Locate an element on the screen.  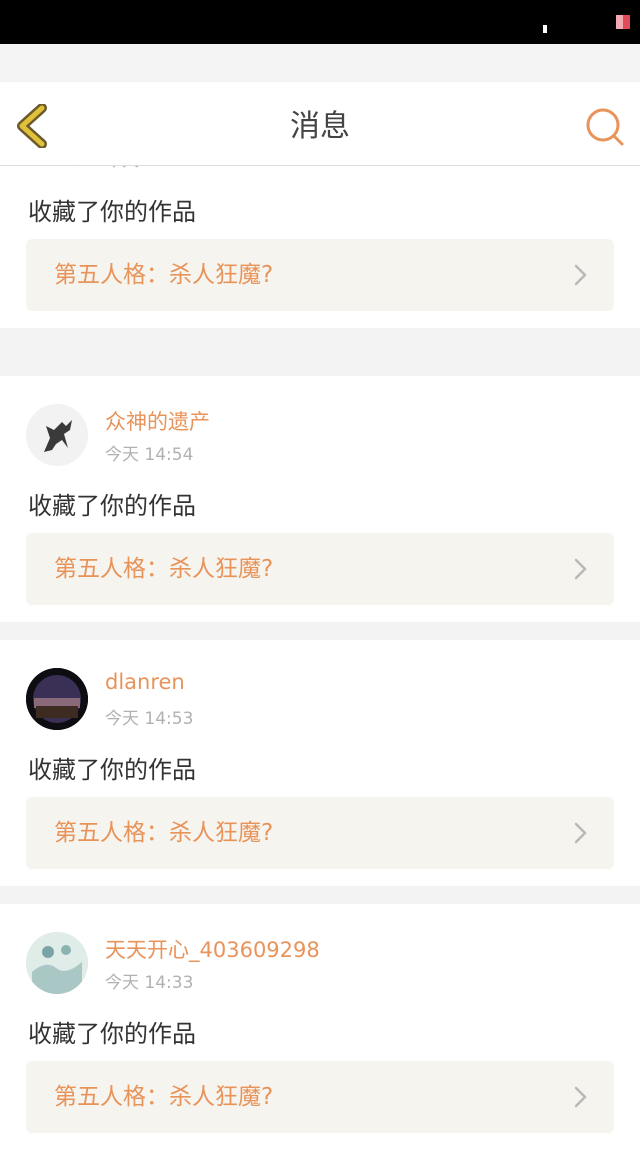
search-icon is located at coordinates (605, 127).